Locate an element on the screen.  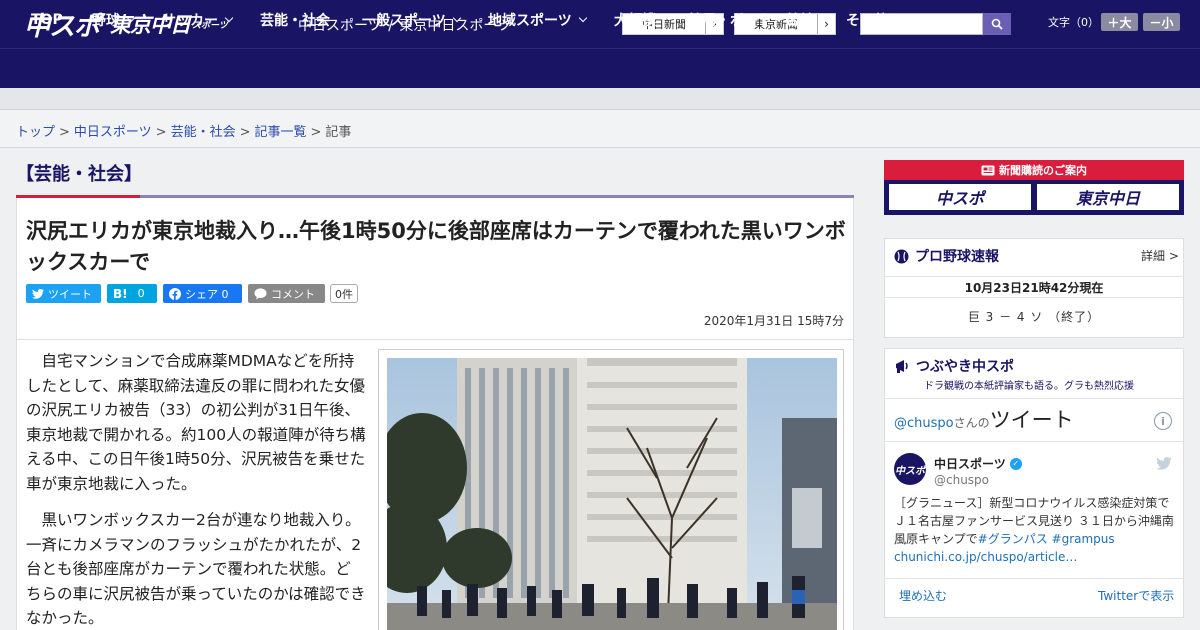
newspaper-icon is located at coordinates (988, 170).